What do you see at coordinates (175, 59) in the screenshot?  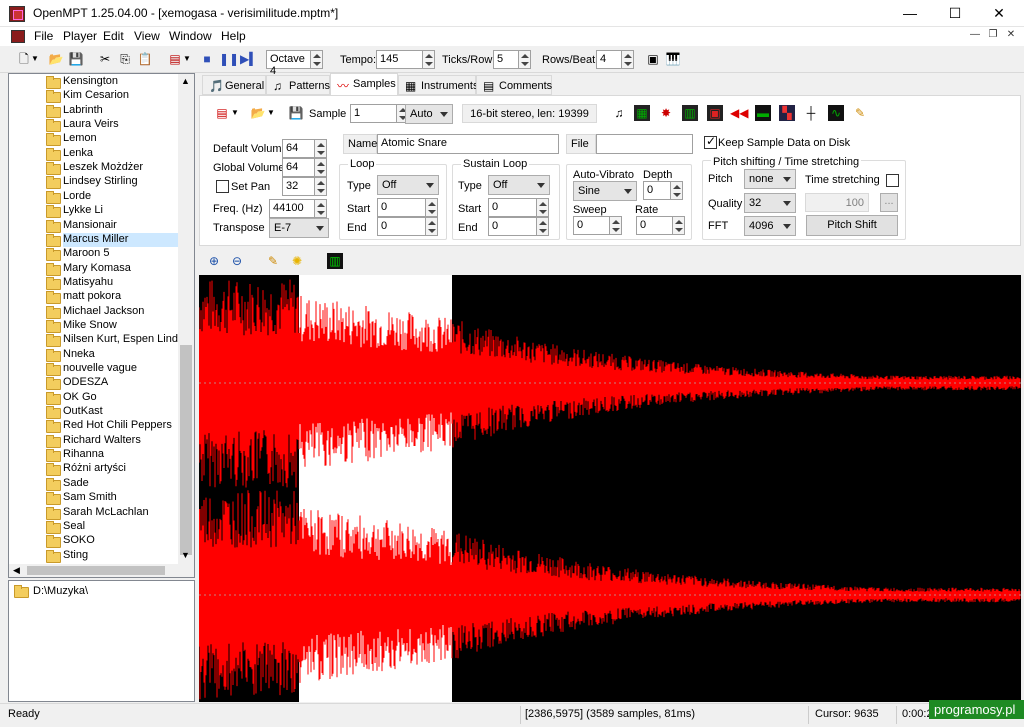 I see `play-options-icon: ▤` at bounding box center [175, 59].